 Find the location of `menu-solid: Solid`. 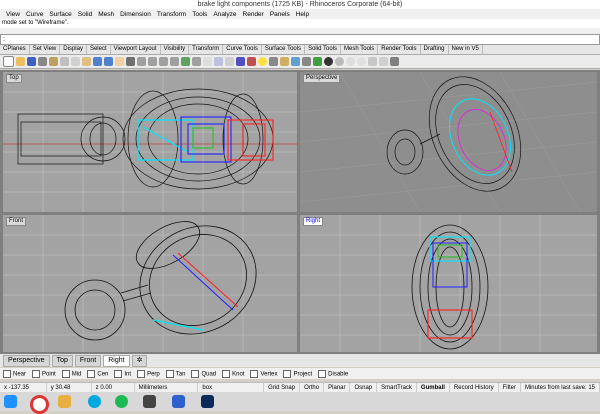

menu-solid: Solid is located at coordinates (85, 14).